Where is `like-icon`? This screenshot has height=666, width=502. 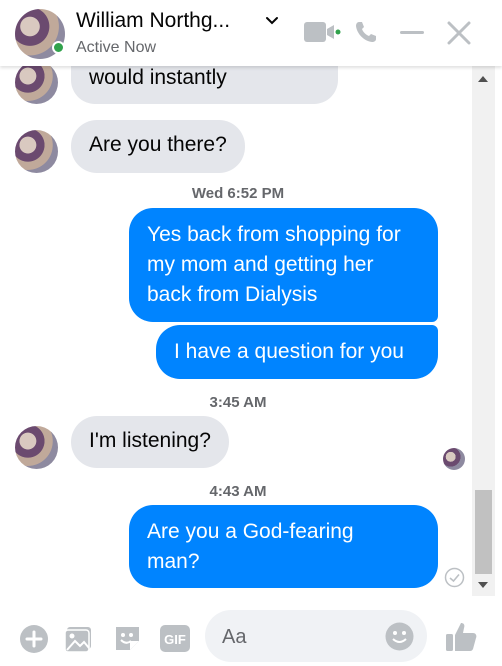 like-icon is located at coordinates (461, 637).